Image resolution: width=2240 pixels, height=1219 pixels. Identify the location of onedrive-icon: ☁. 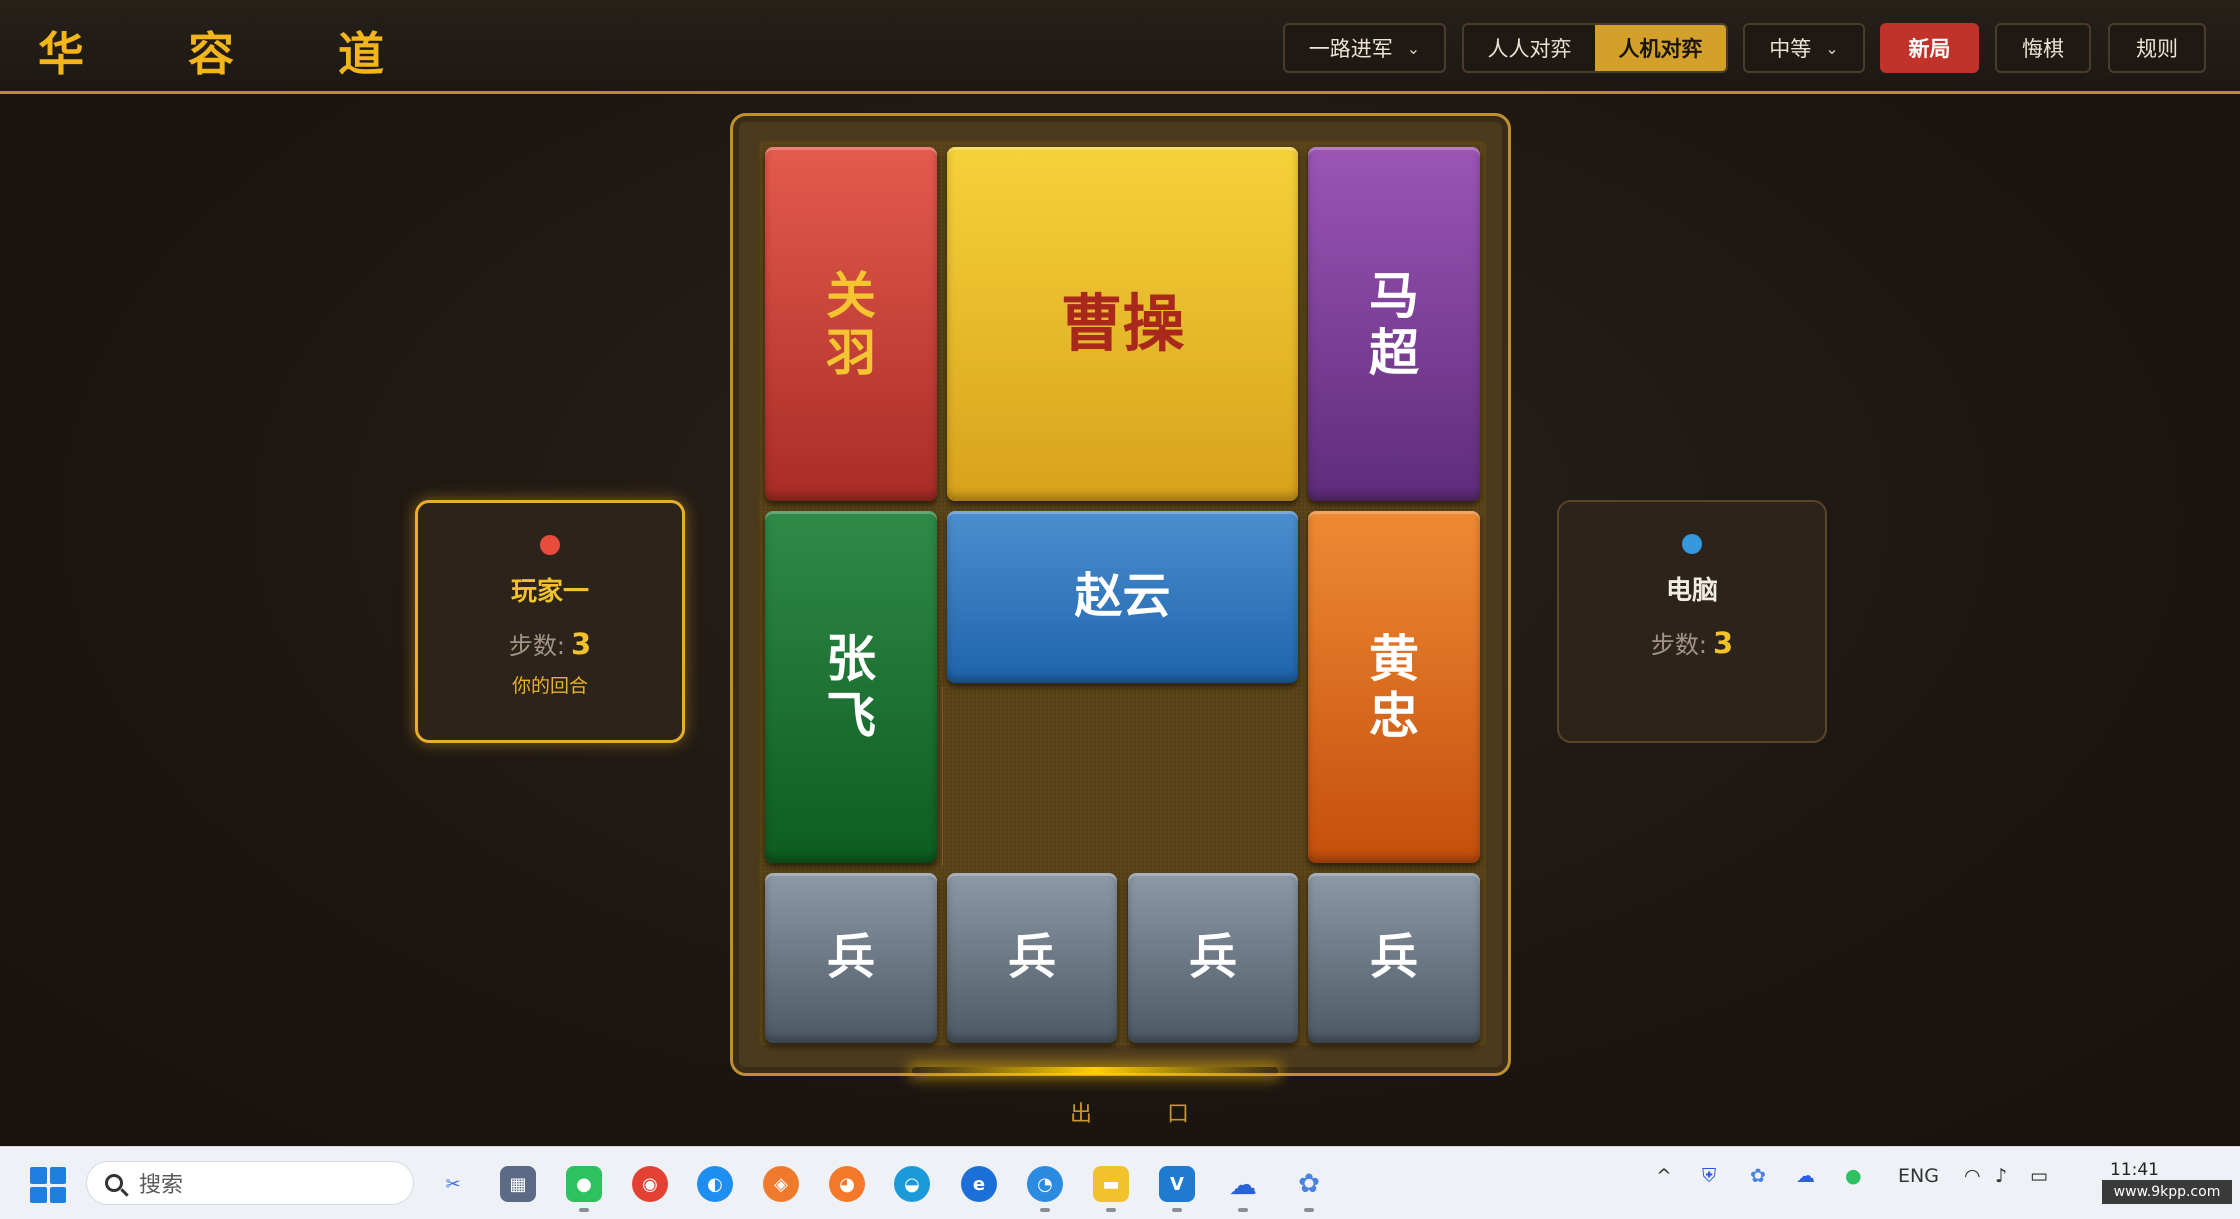
(1805, 1176).